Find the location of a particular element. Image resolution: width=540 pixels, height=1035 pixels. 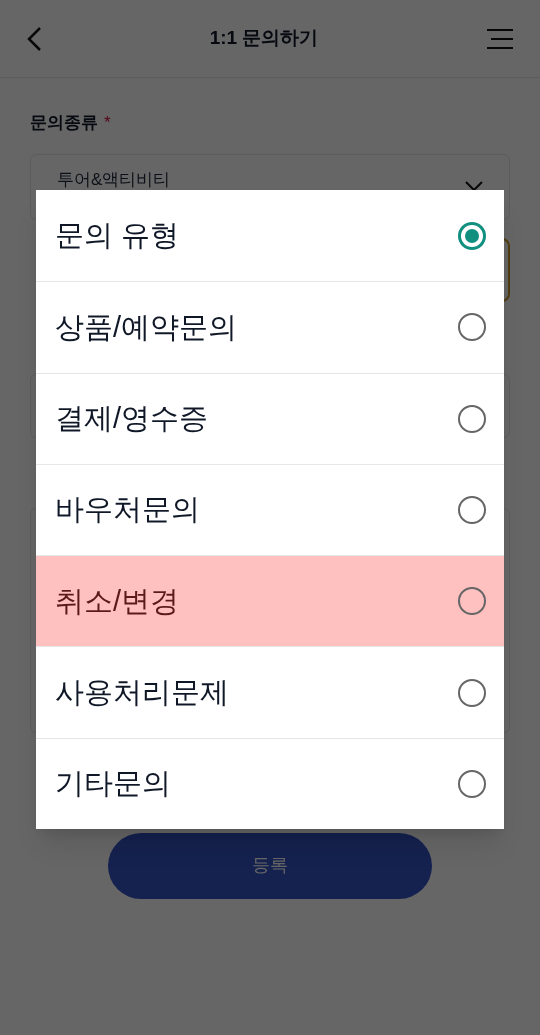

chevron-down-icon is located at coordinates (474, 185).